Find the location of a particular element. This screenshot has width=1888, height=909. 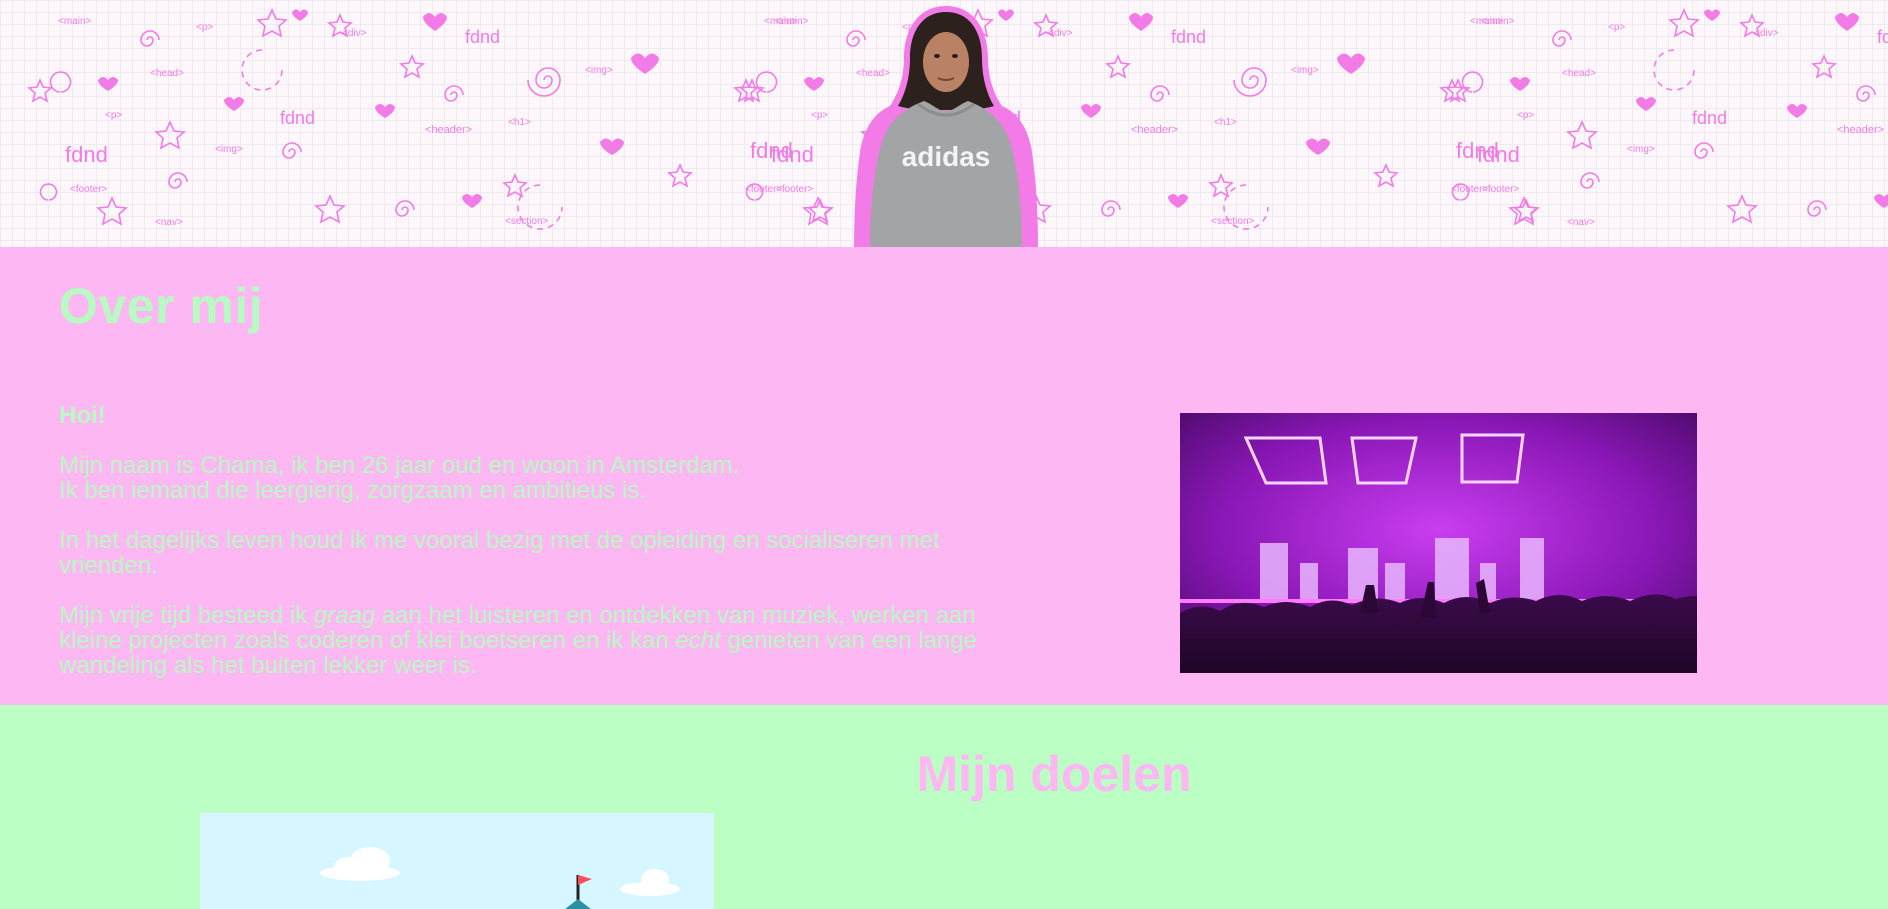

goals-title: Mijn doelen is located at coordinates (1054, 774).